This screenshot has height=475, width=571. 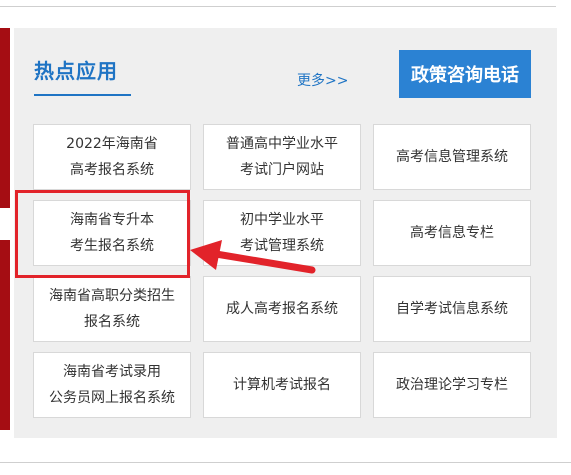 What do you see at coordinates (82, 95) in the screenshot?
I see `title-underline` at bounding box center [82, 95].